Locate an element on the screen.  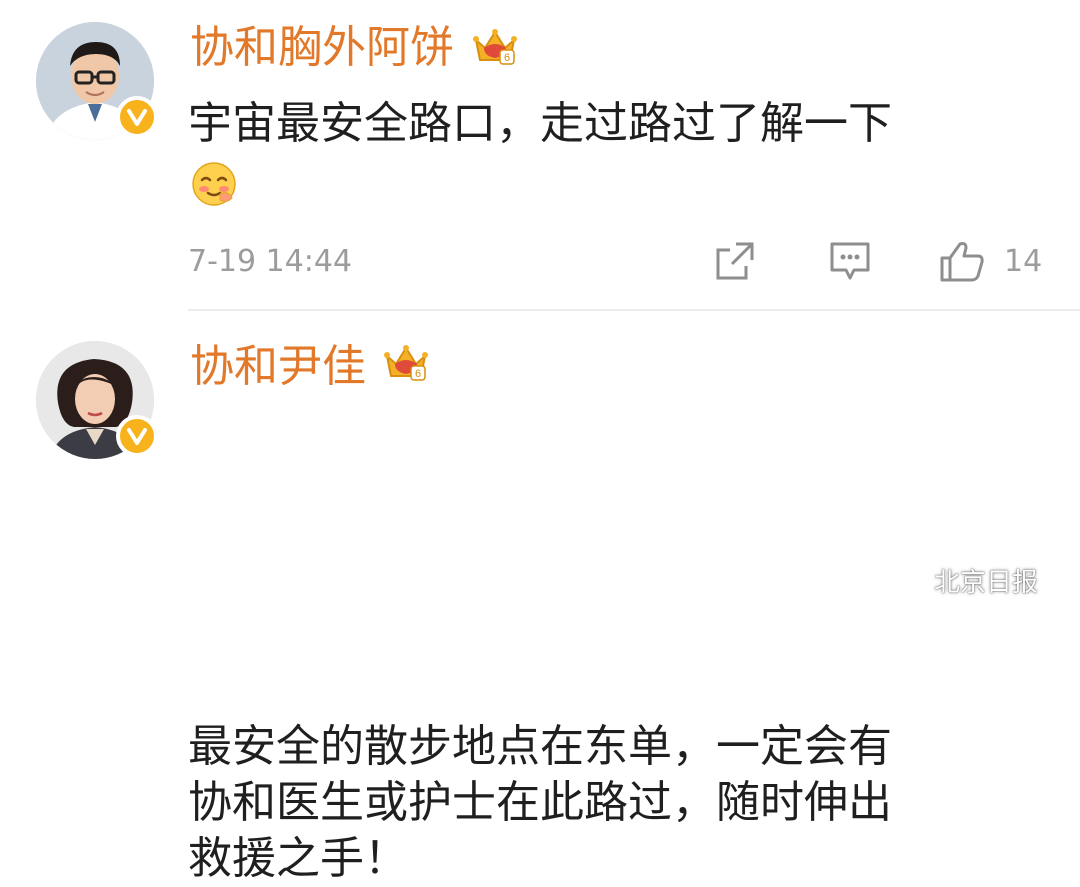
comment-time: 7-19 14:44 is located at coordinates (270, 261).